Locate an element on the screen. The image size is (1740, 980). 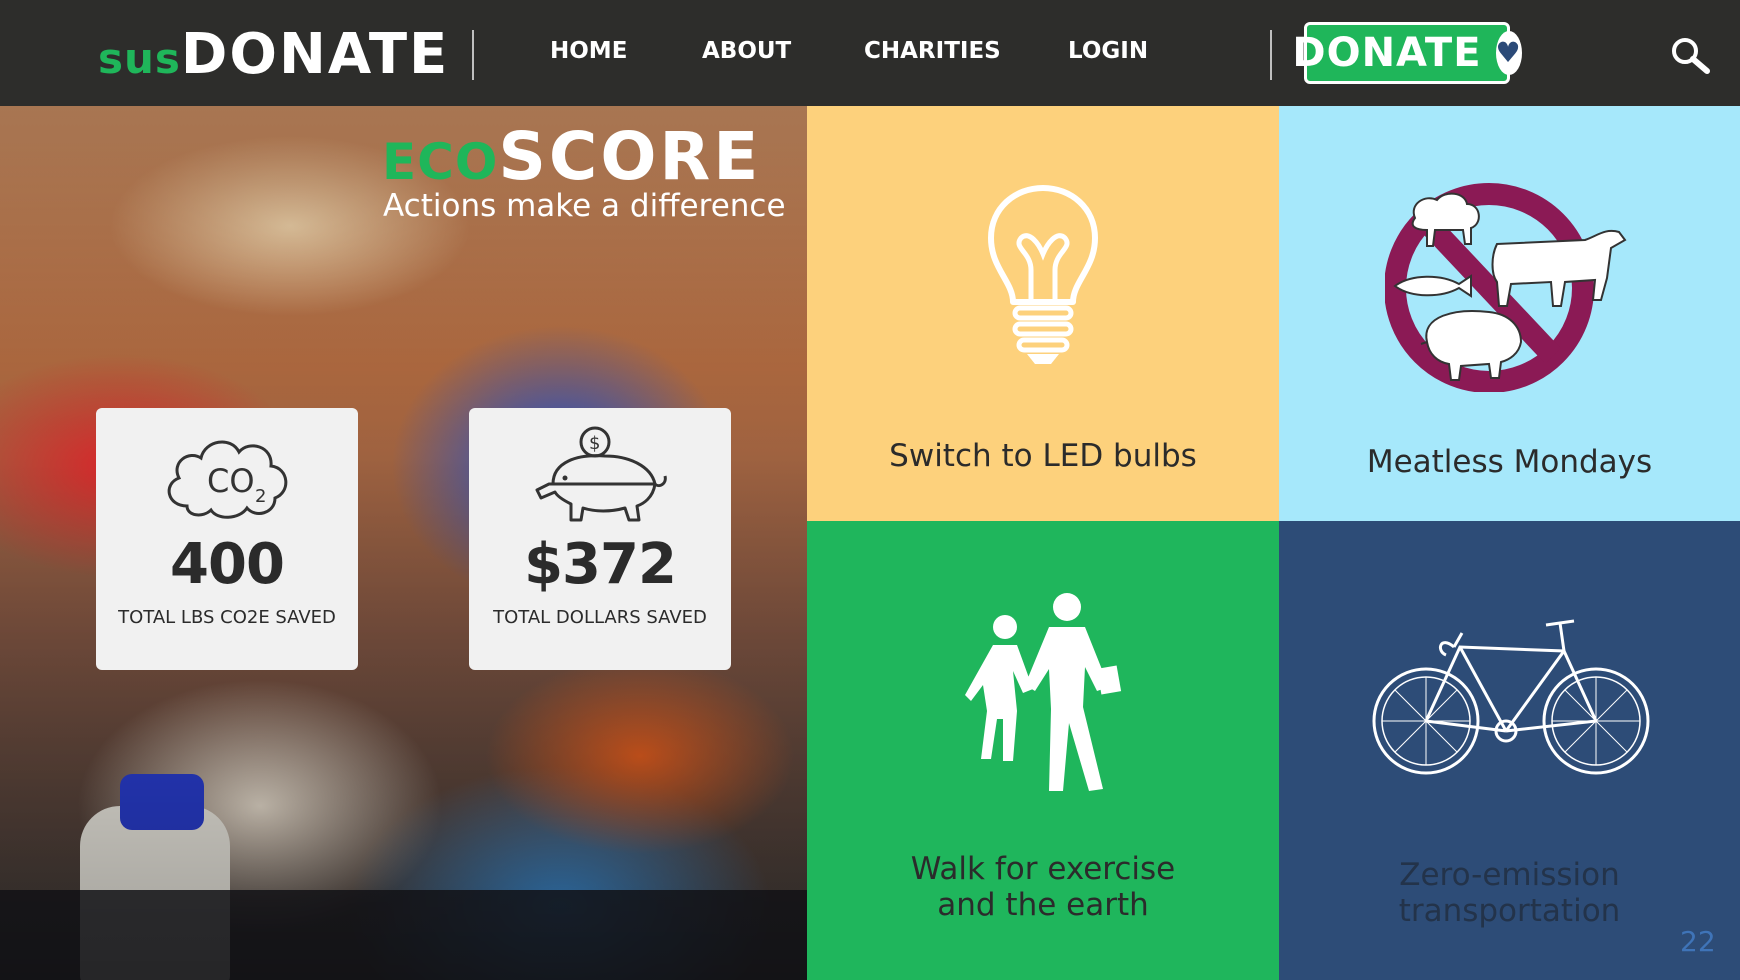
ecoscore-score: SCORE is located at coordinates (630, 156).